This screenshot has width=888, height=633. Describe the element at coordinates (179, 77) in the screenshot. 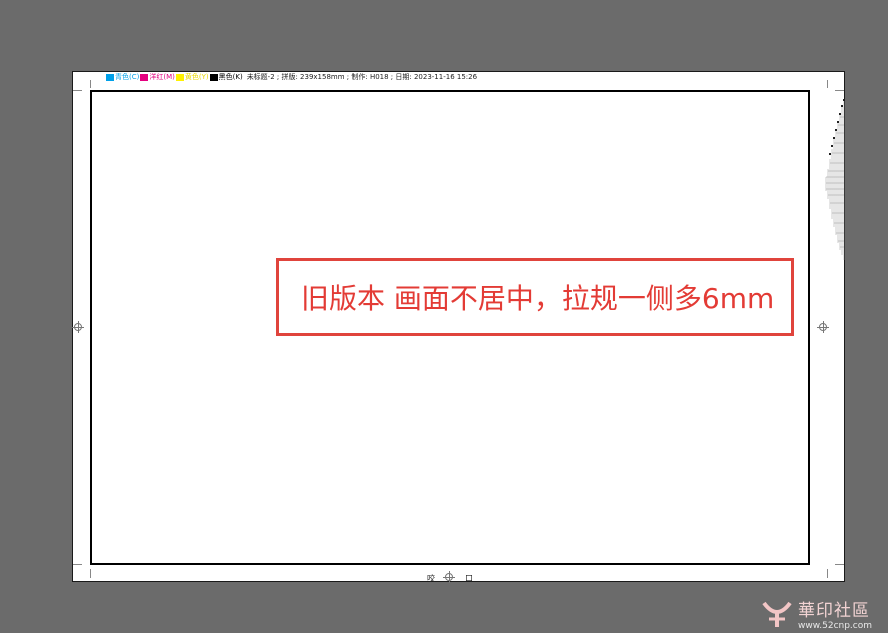

I see `yellow-swatch` at that location.